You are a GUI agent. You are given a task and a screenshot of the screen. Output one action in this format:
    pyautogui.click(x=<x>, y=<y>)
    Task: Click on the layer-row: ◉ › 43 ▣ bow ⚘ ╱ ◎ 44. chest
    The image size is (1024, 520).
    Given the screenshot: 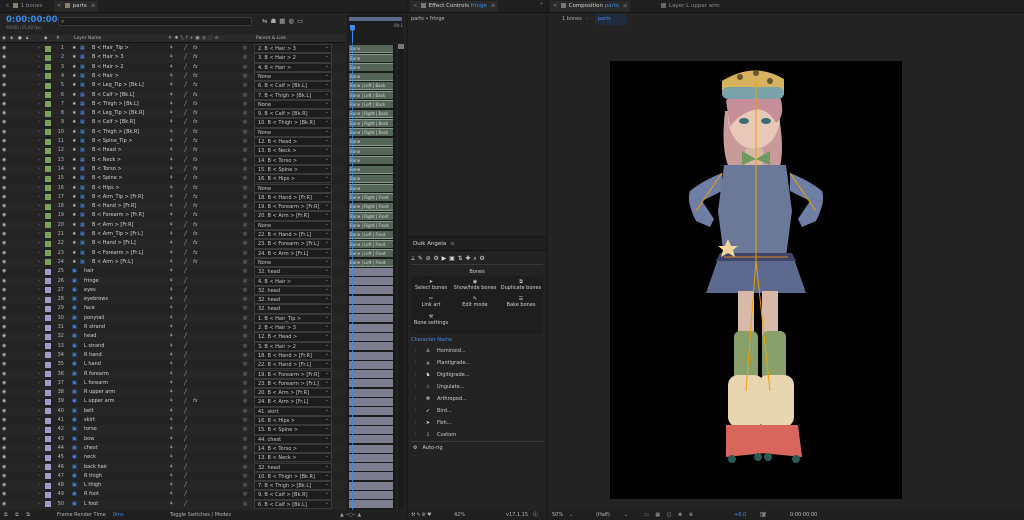 What is the action you would take?
    pyautogui.click(x=172, y=439)
    